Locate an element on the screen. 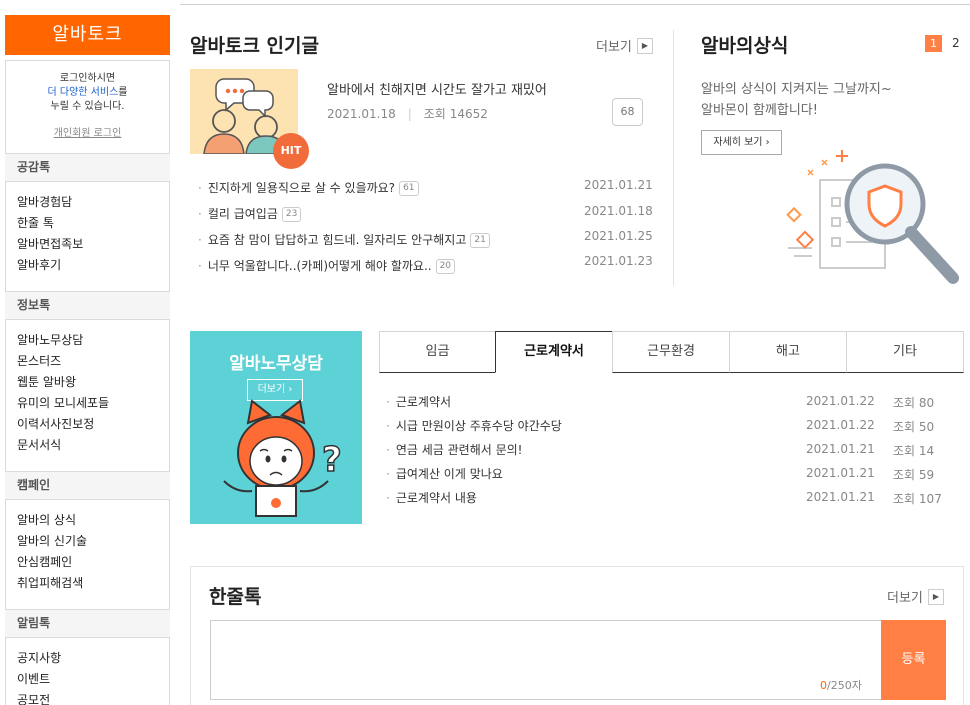 This screenshot has width=970, height=705. sidebar-item: 공모전 is located at coordinates (92, 697).